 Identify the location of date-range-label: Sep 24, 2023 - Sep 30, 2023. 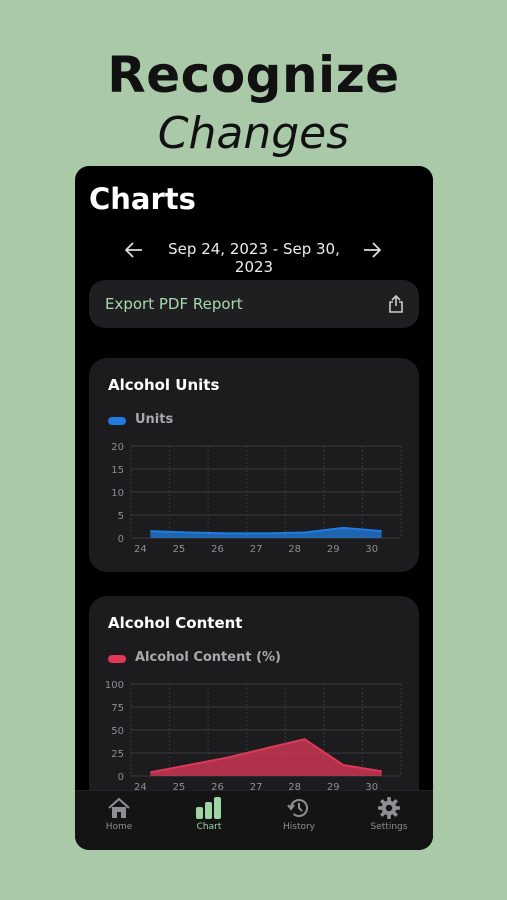
(254, 258).